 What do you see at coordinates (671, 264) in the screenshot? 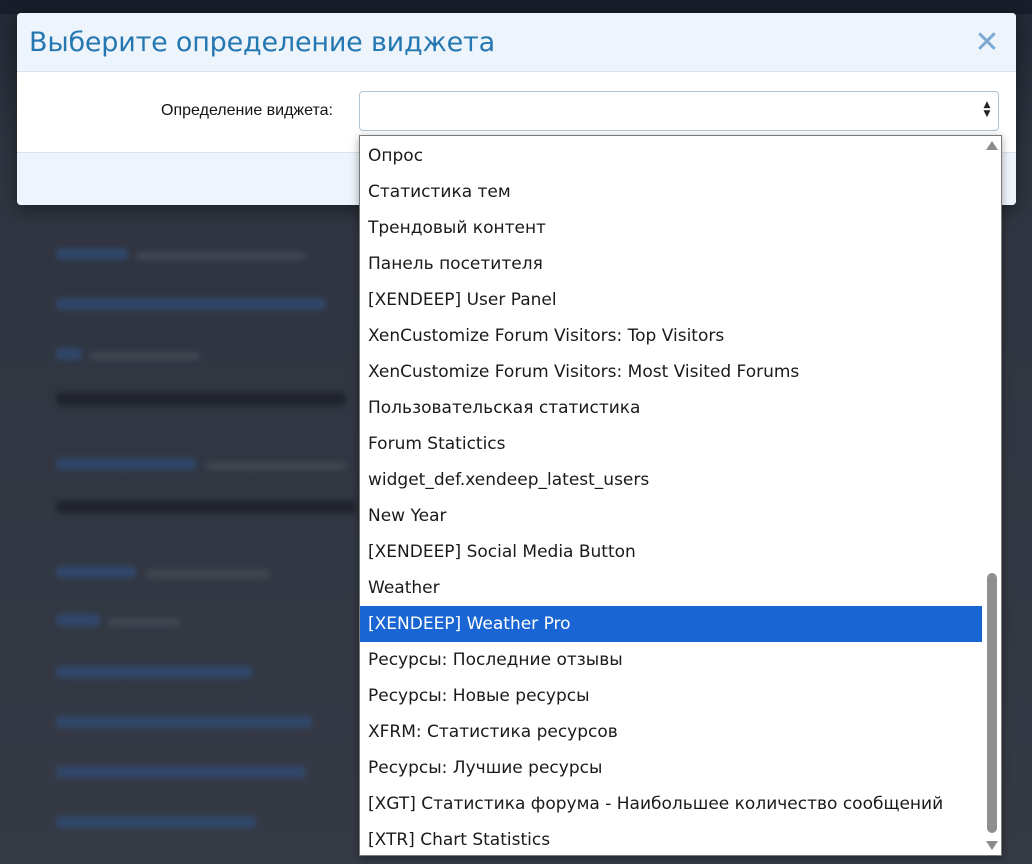
I see `dropdown-option: Панель посетителя` at bounding box center [671, 264].